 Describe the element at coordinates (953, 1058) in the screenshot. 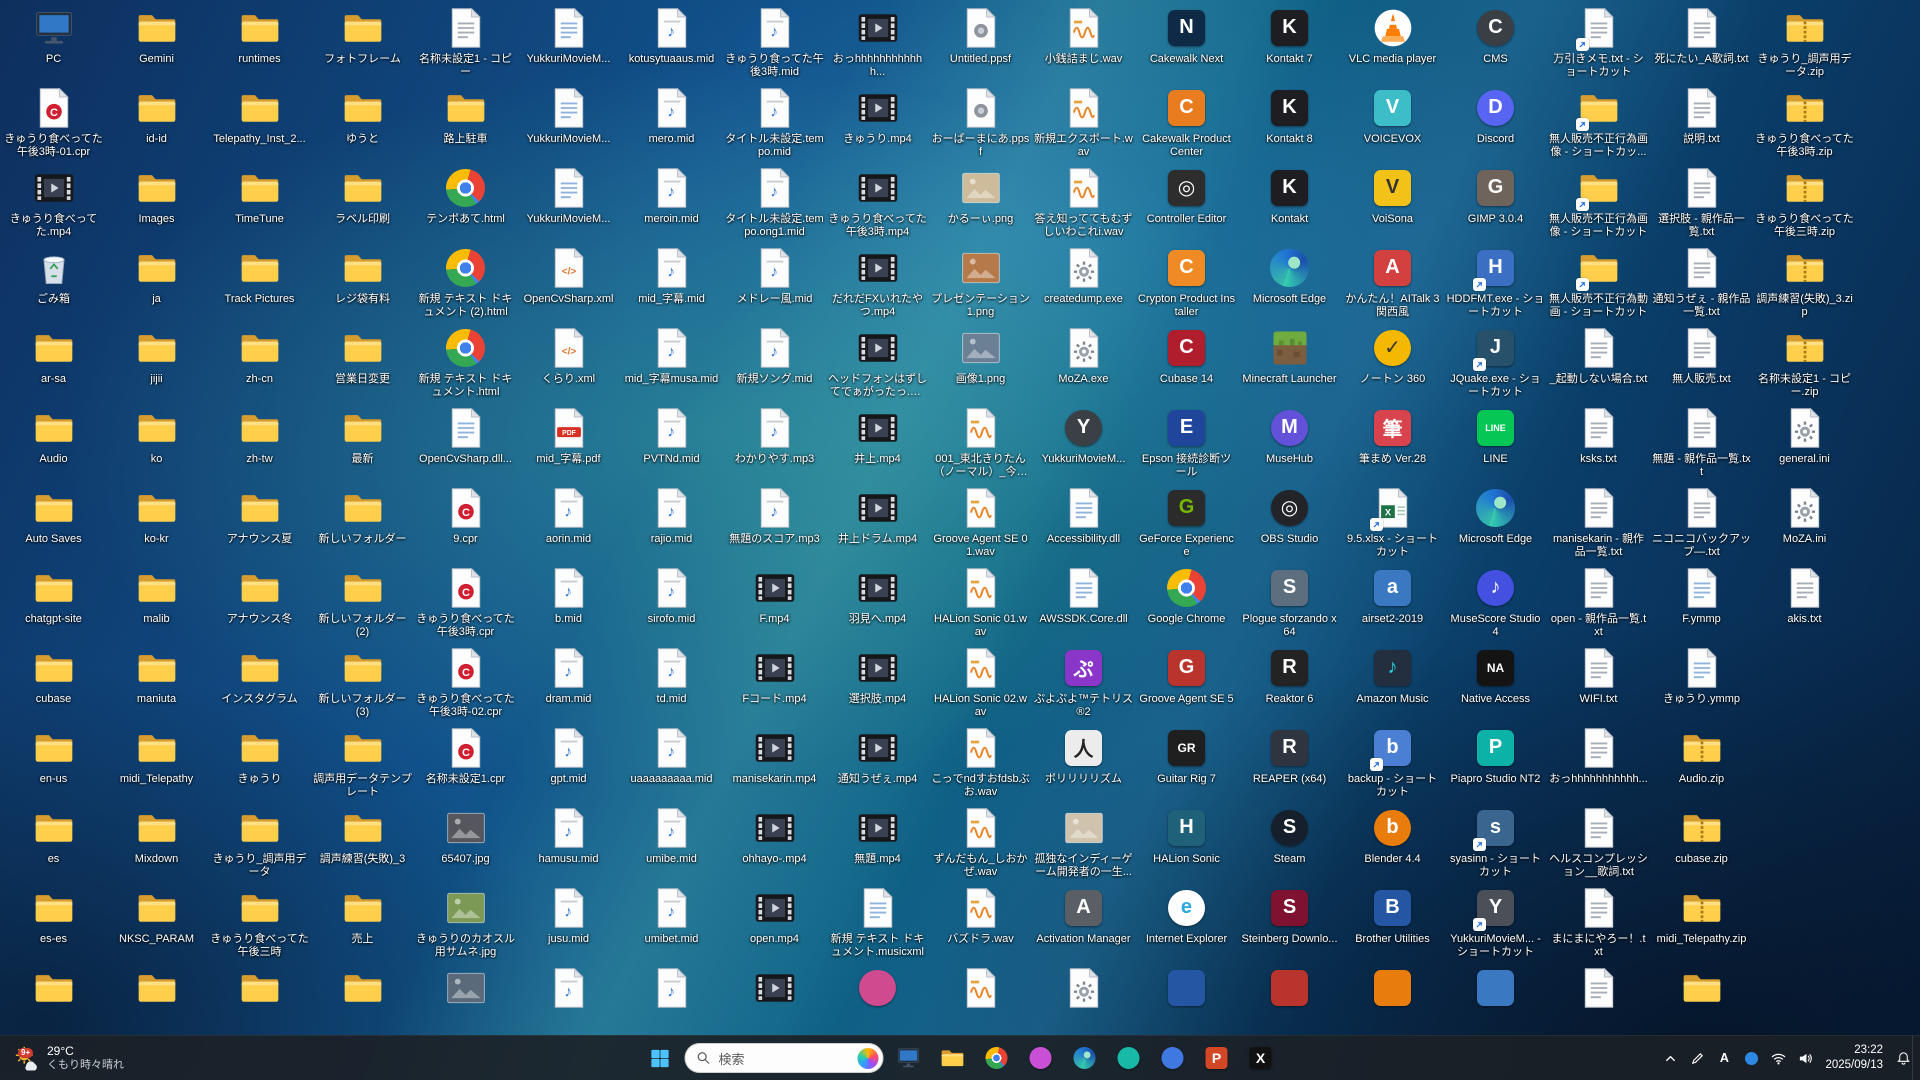

I see `taskbar-app-file-explorer` at that location.